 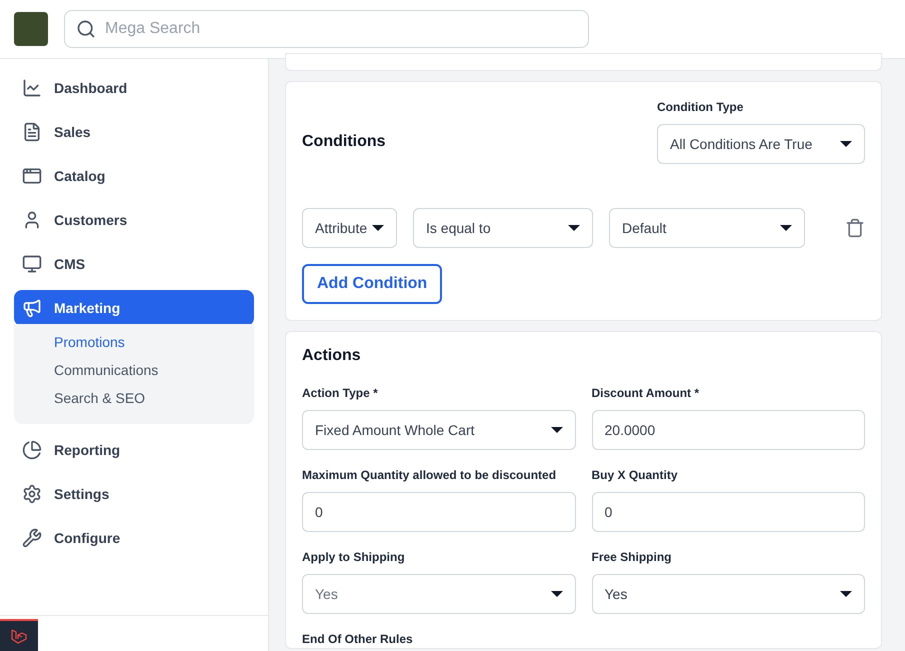 What do you see at coordinates (503, 228) in the screenshot?
I see `select-field: Is equal to` at bounding box center [503, 228].